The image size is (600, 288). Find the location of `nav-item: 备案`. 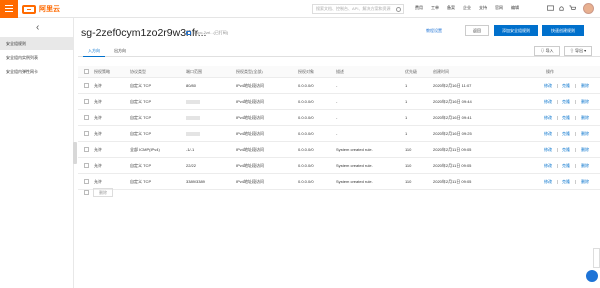

nav-item: 备案 is located at coordinates (451, 8).